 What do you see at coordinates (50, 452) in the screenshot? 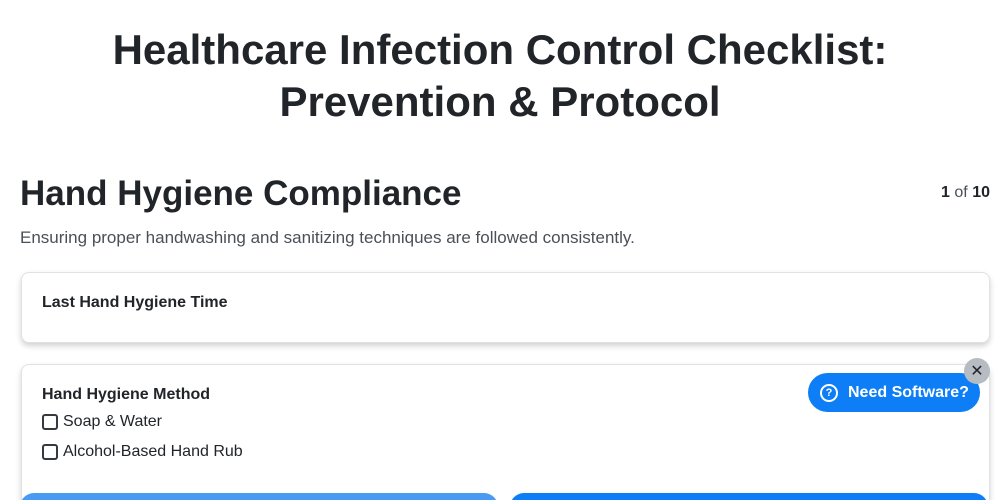
I see `alcohol-hand-rub-checkbox` at bounding box center [50, 452].